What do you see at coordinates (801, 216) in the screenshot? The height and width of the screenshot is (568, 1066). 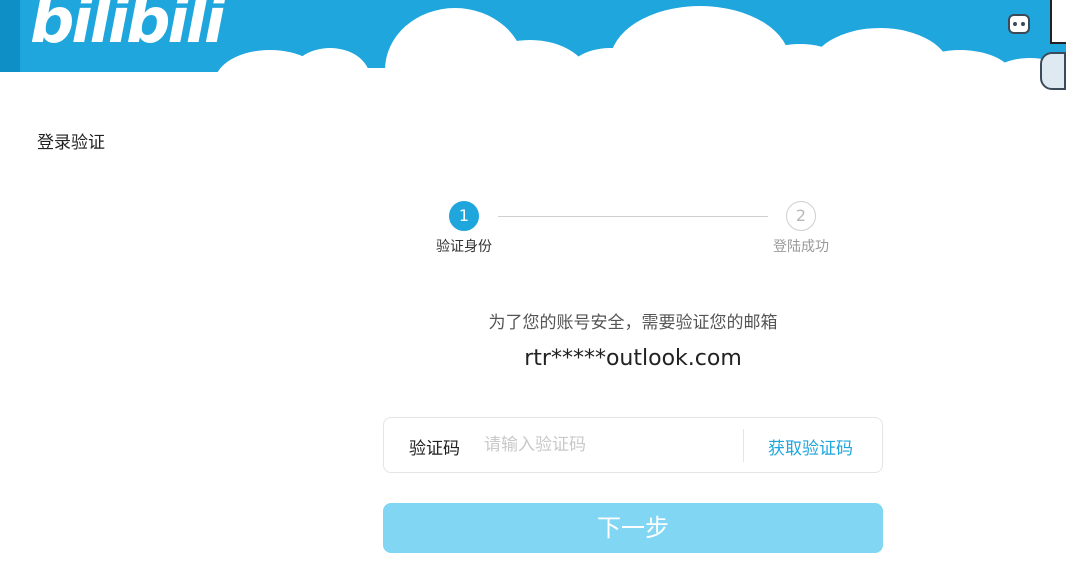 I see `step-number-badge: 2` at bounding box center [801, 216].